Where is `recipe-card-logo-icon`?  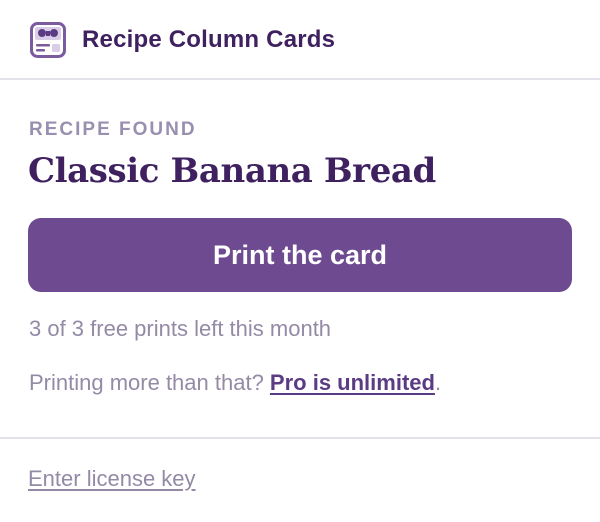
recipe-card-logo-icon is located at coordinates (48, 40).